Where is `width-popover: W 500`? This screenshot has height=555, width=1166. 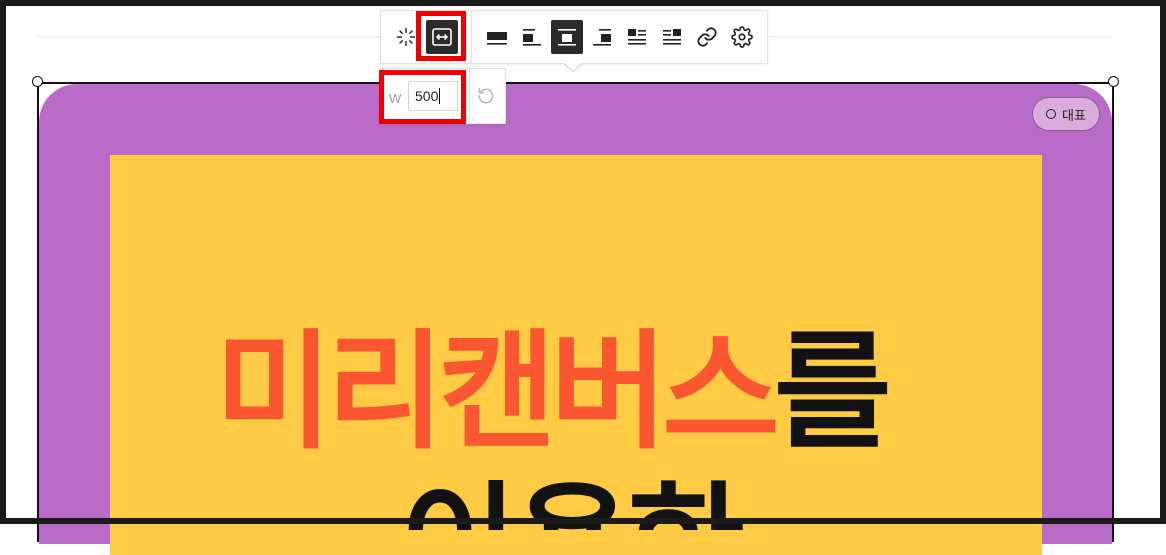
width-popover: W 500 is located at coordinates (443, 96).